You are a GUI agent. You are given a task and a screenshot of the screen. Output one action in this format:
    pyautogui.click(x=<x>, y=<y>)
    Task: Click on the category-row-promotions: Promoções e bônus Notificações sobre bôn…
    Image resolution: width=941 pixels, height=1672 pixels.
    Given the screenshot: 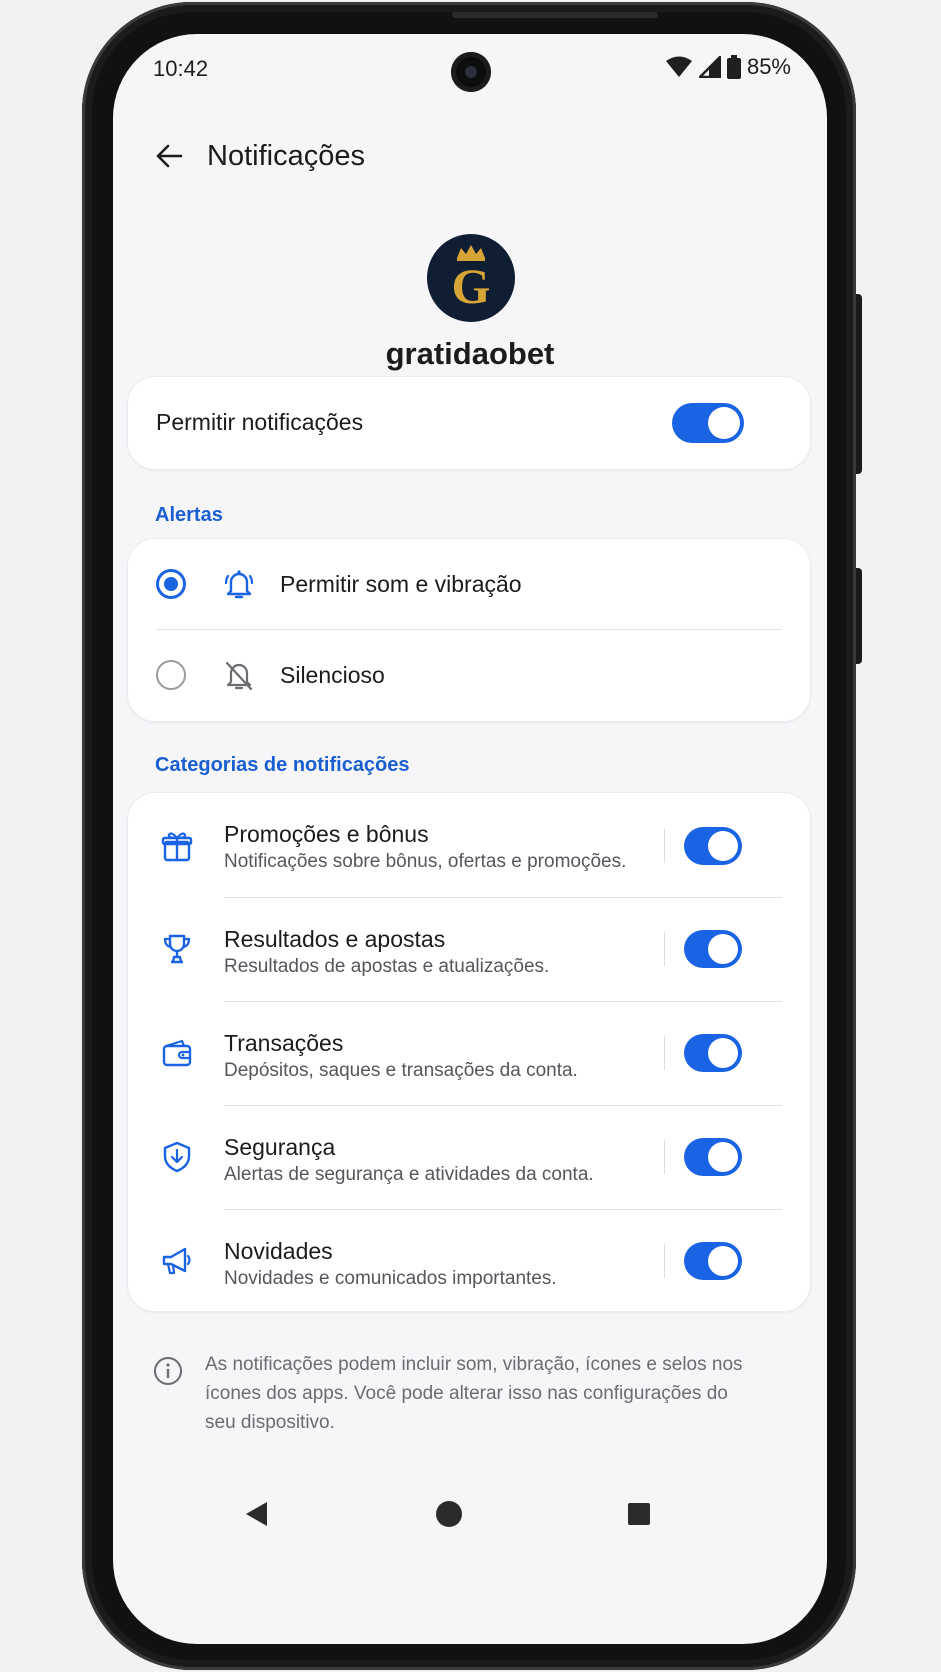 What is the action you would take?
    pyautogui.click(x=470, y=845)
    